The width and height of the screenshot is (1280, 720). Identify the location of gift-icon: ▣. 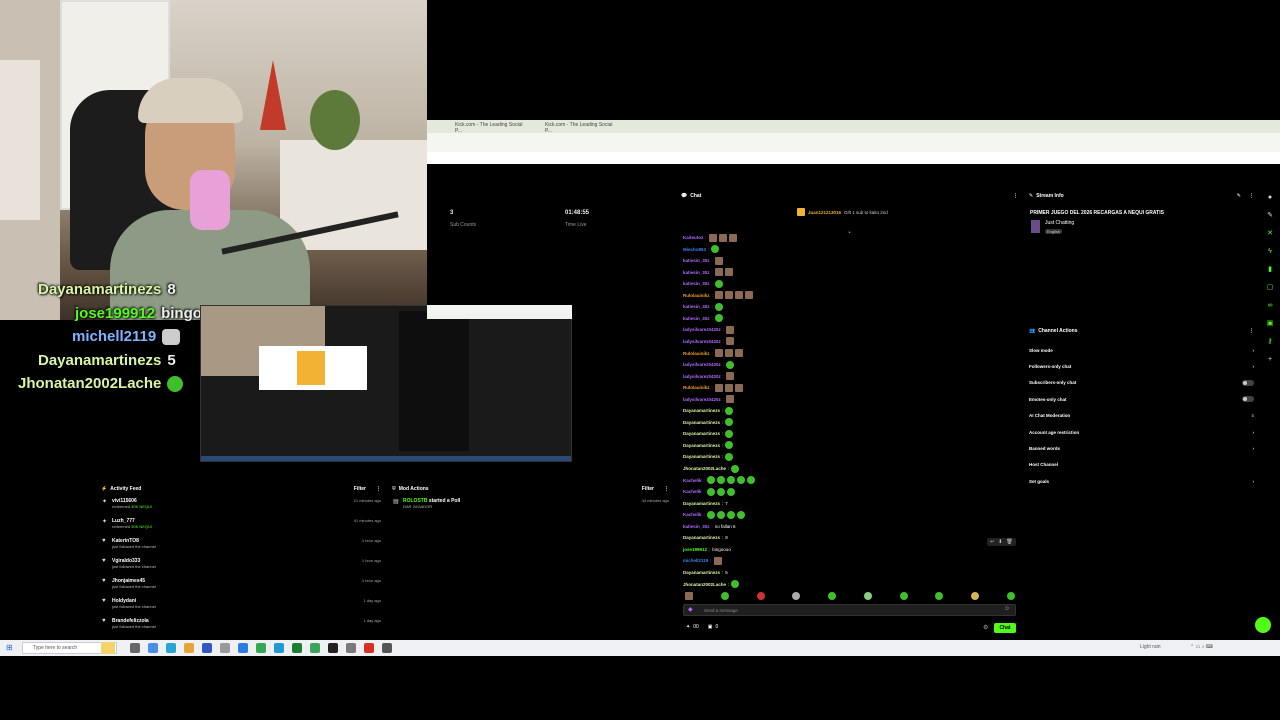
(1270, 324).